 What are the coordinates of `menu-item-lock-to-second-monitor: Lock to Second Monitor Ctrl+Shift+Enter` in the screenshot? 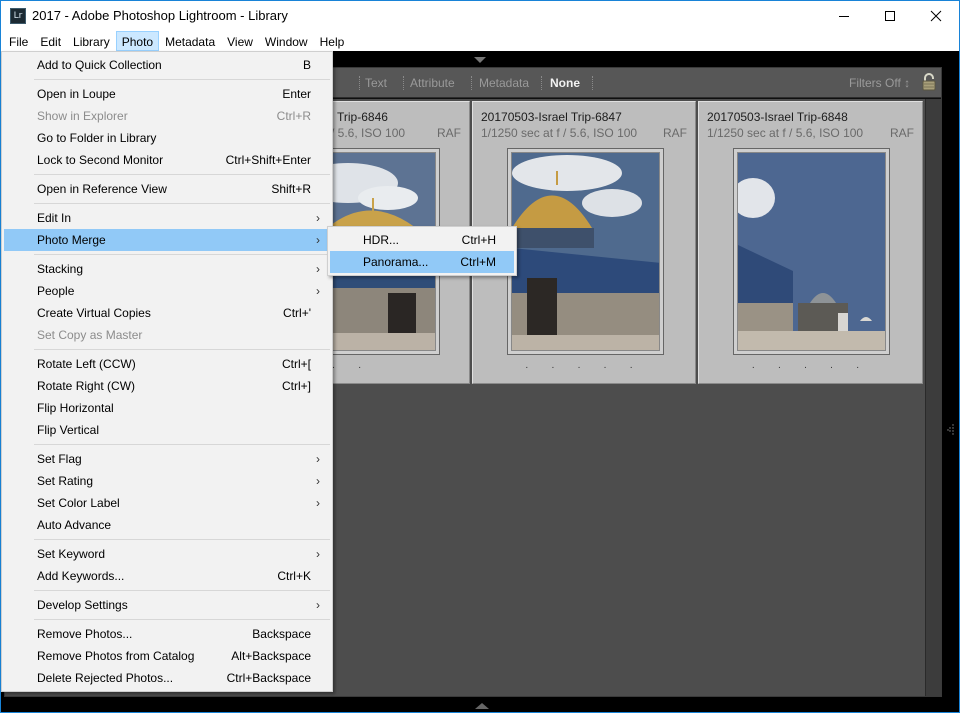 It's located at (167, 160).